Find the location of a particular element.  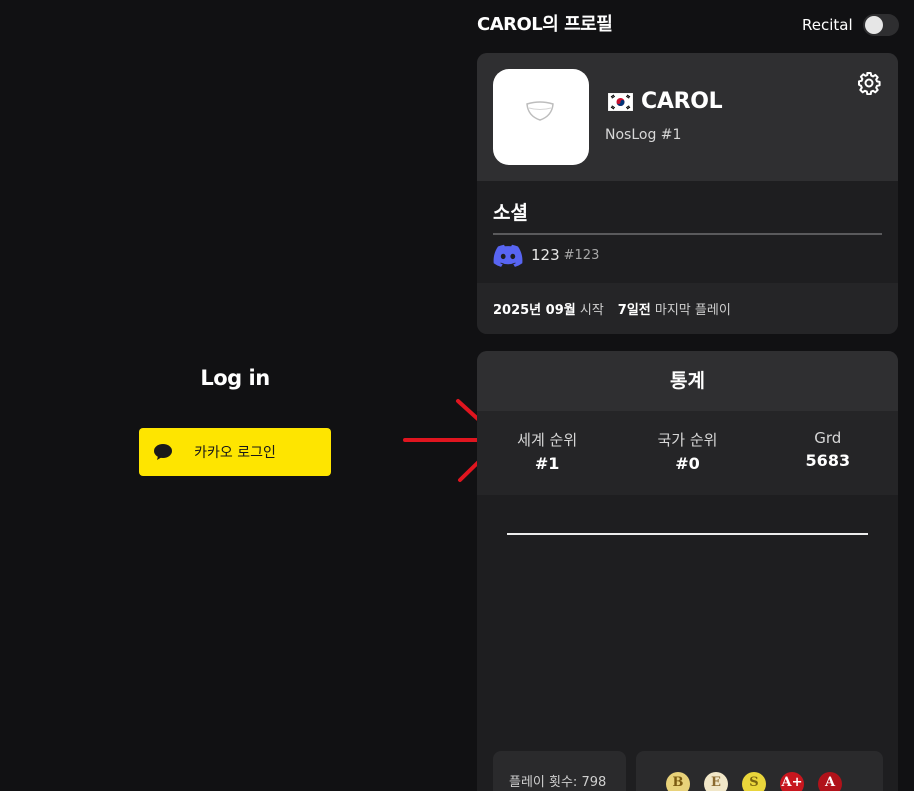

stat-world-rank: 세계 순위 #1 is located at coordinates (547, 453).